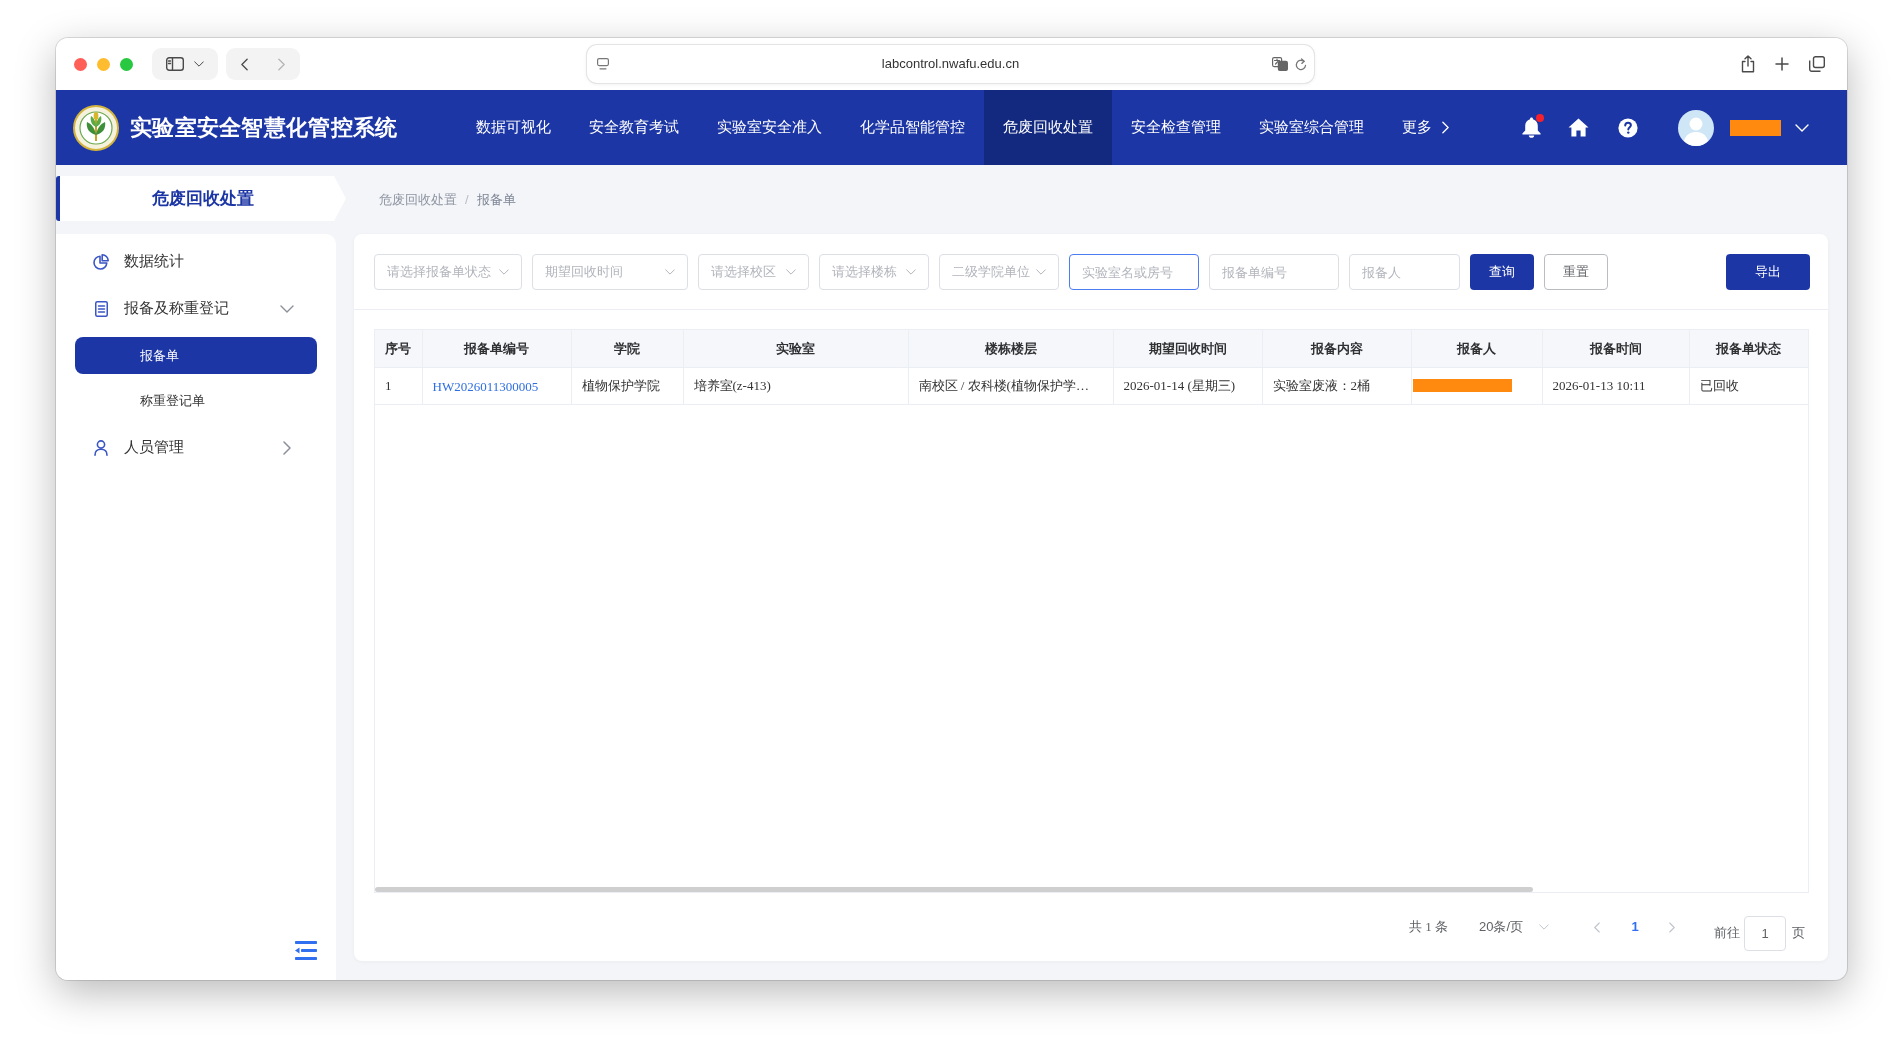  Describe the element at coordinates (912, 127) in the screenshot. I see `nav-tab: 化学品智能管控` at that location.